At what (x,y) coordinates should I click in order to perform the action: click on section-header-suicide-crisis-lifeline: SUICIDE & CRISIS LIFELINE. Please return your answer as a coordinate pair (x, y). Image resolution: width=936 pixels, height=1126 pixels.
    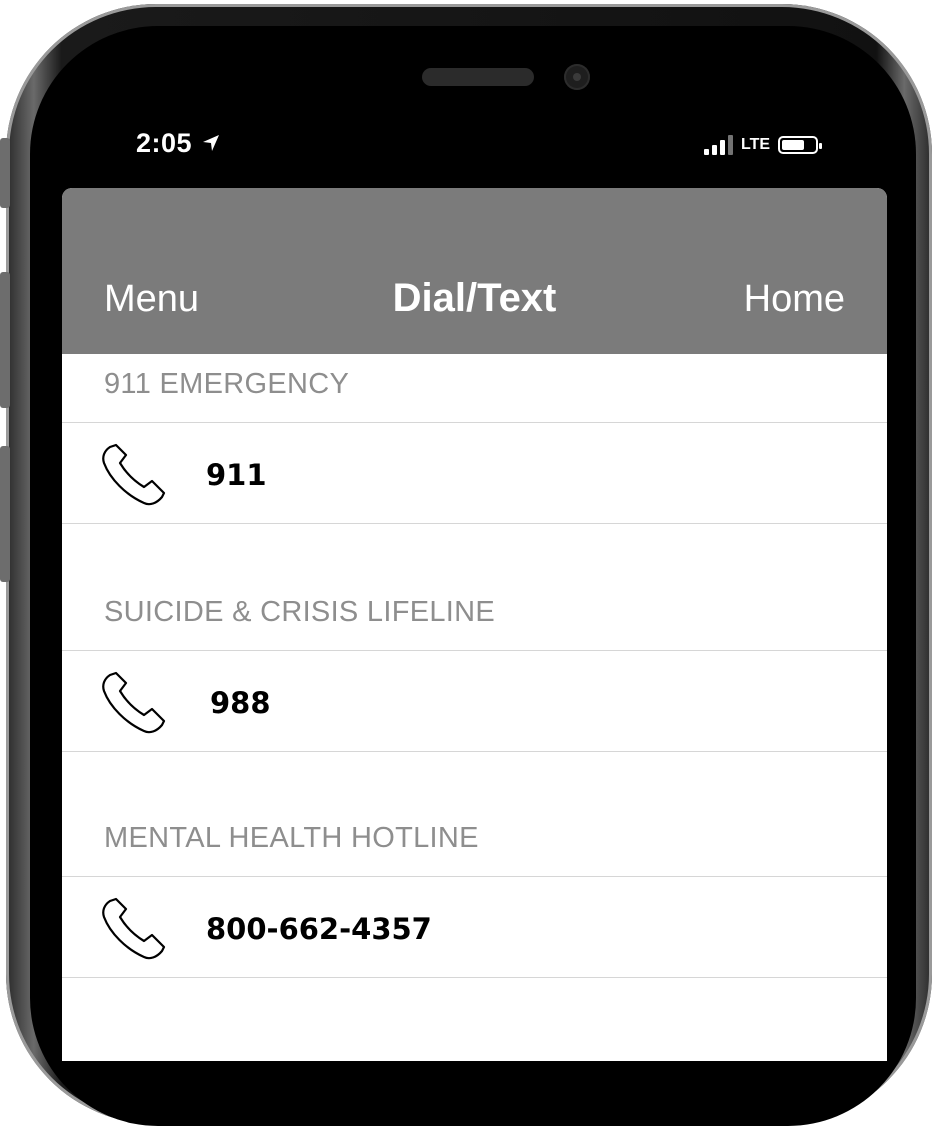
    Looking at the image, I should click on (300, 612).